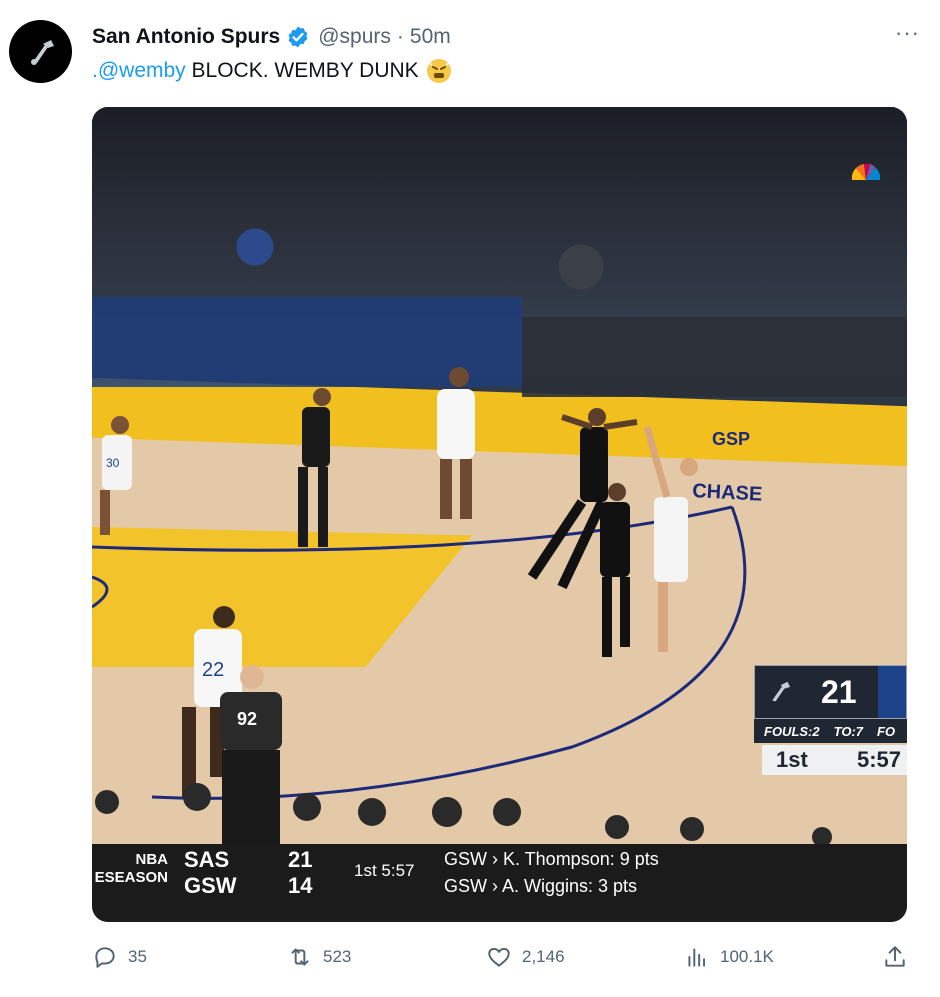 The height and width of the screenshot is (997, 940). I want to click on author-handle: @spurs, so click(354, 37).